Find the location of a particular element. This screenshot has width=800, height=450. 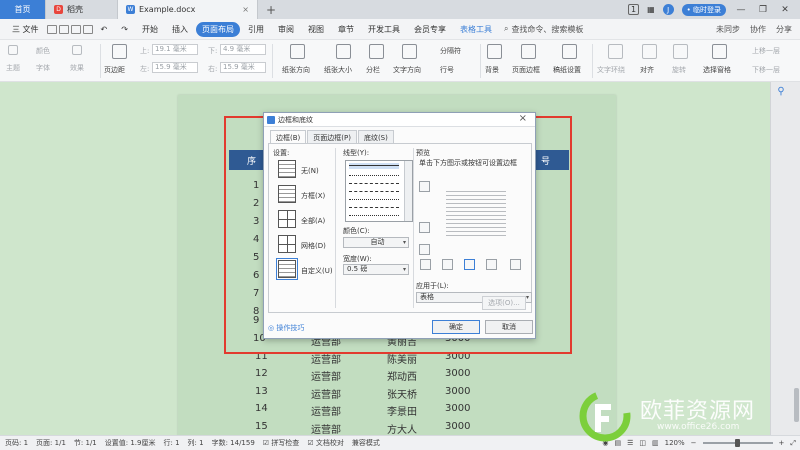

background-button: 背景 is located at coordinates (492, 70).